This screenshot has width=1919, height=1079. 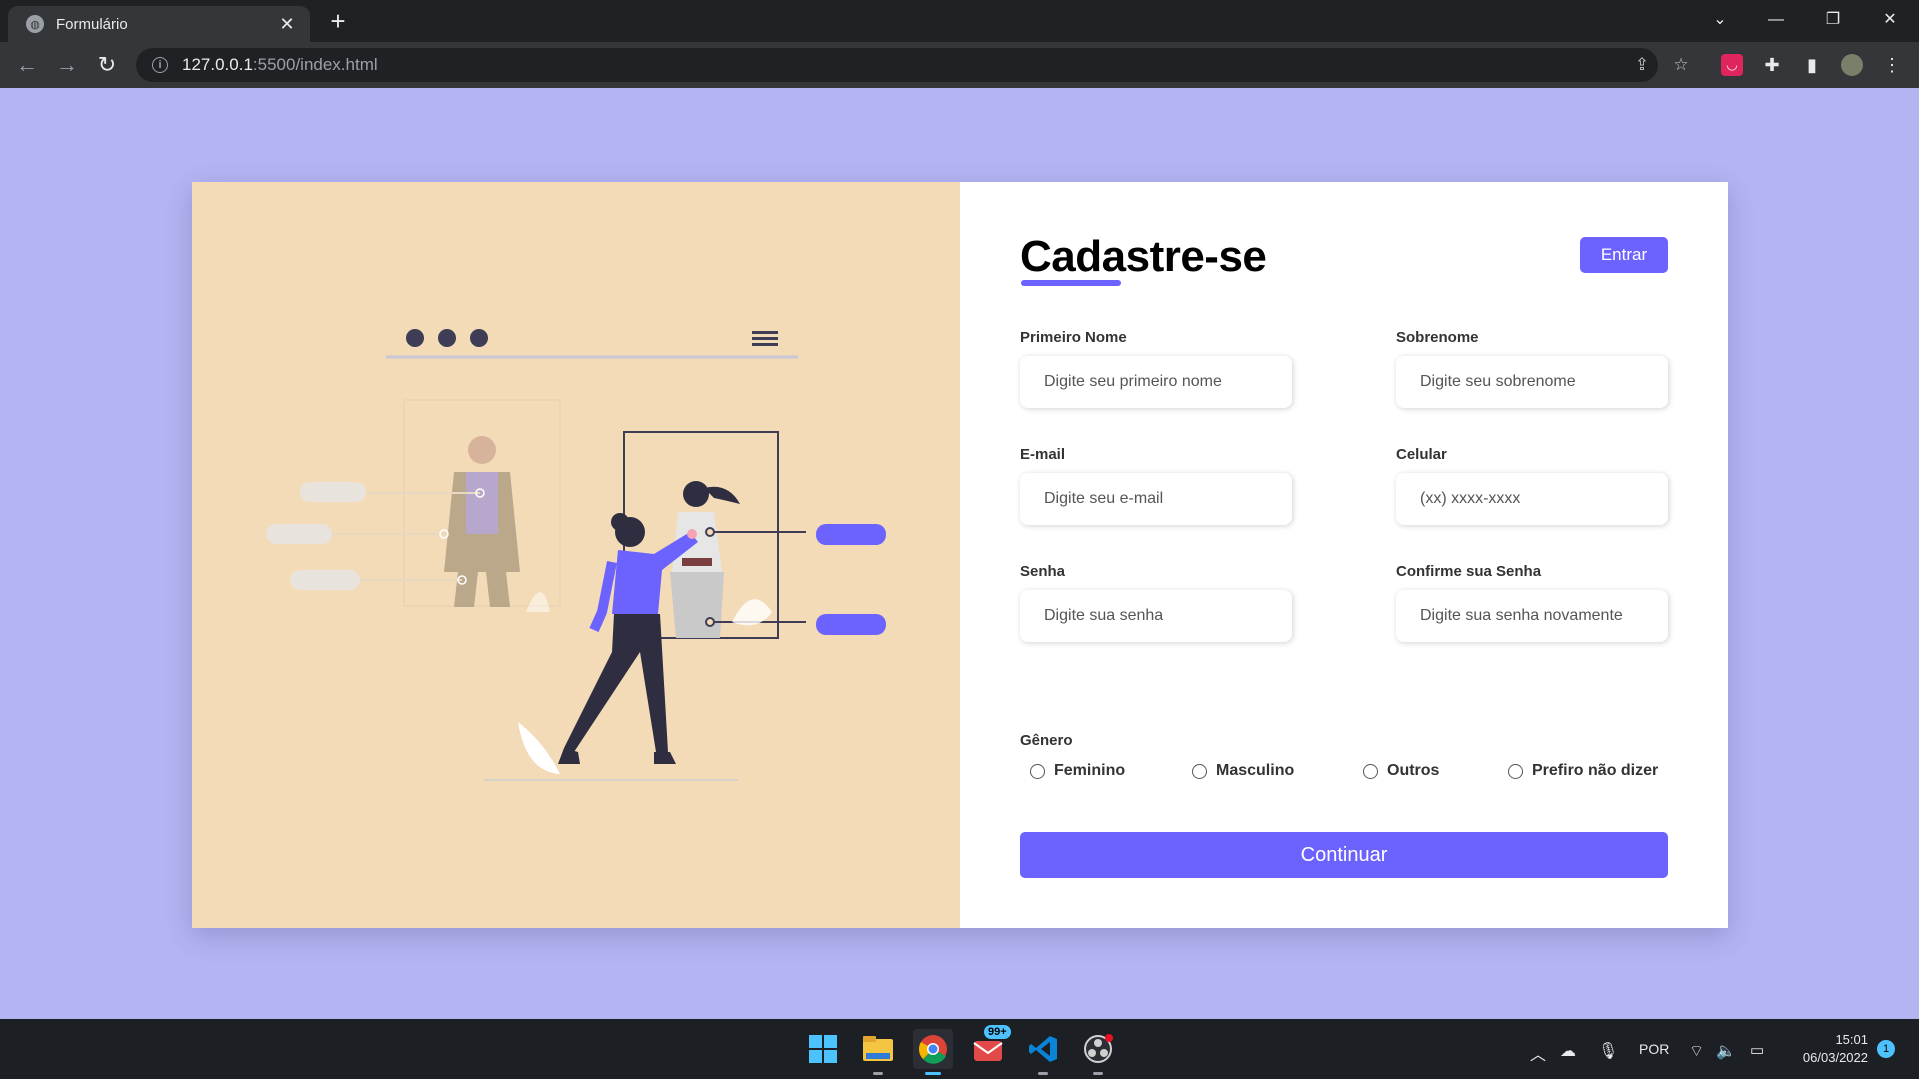 What do you see at coordinates (1654, 1049) in the screenshot?
I see `language-indicator: POR` at bounding box center [1654, 1049].